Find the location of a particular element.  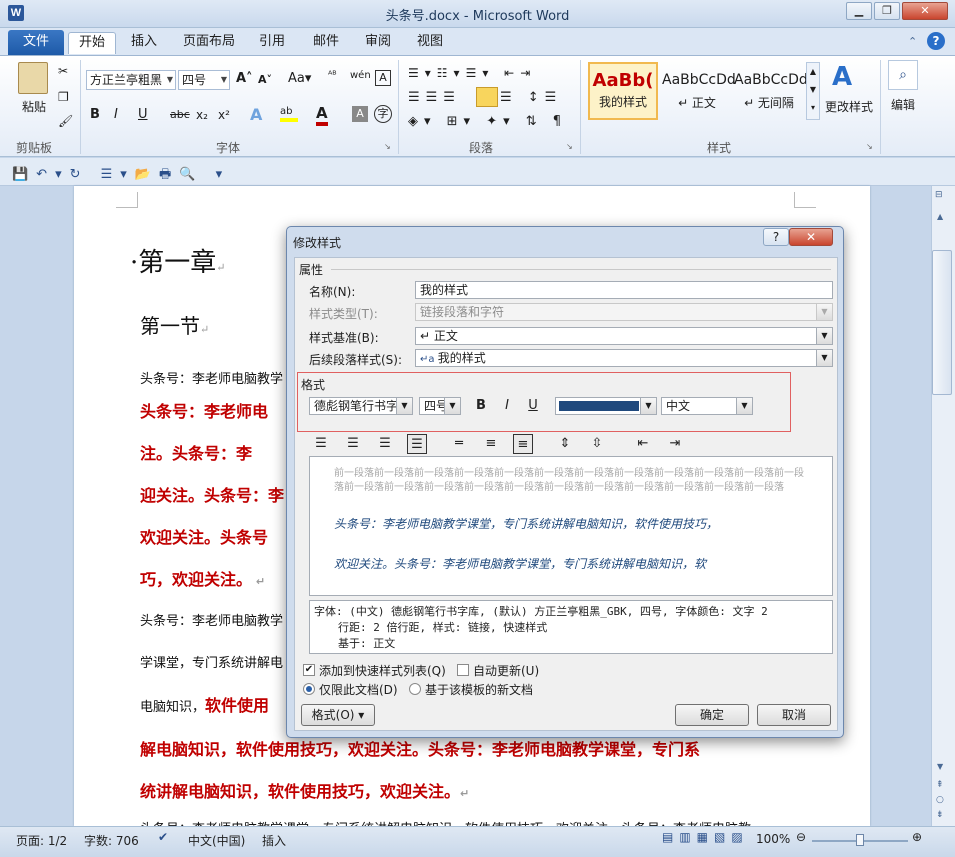

style-my-style: AaBb( 我的样式 is located at coordinates (623, 91).